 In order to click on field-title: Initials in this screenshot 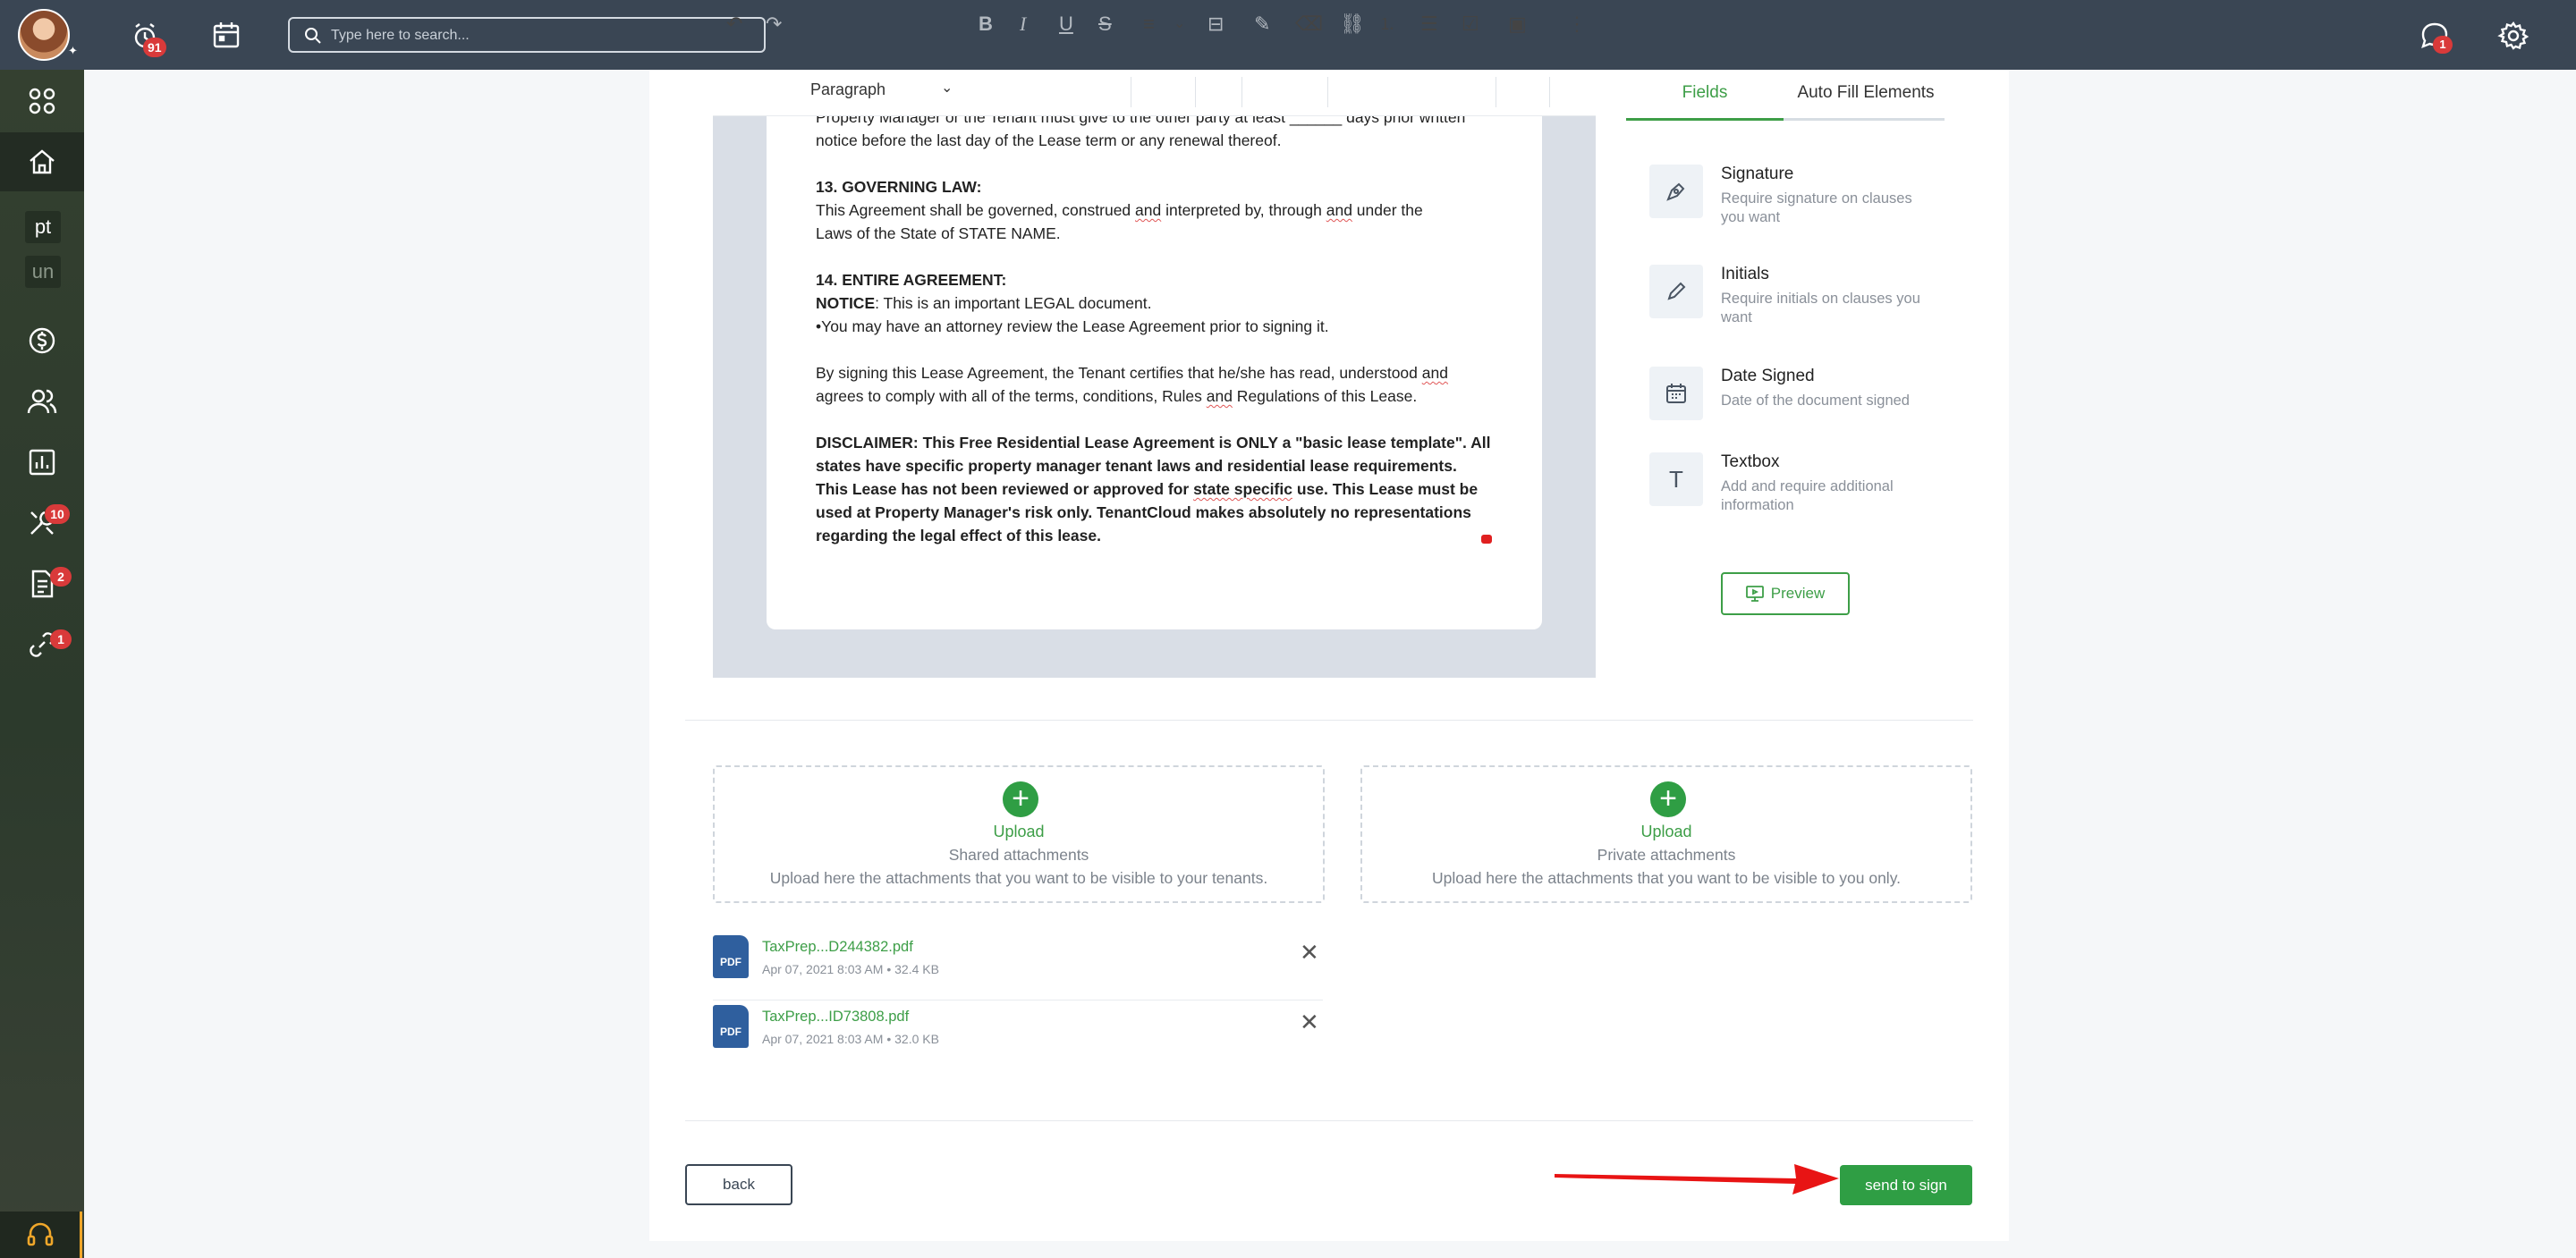, I will do `click(1745, 274)`.